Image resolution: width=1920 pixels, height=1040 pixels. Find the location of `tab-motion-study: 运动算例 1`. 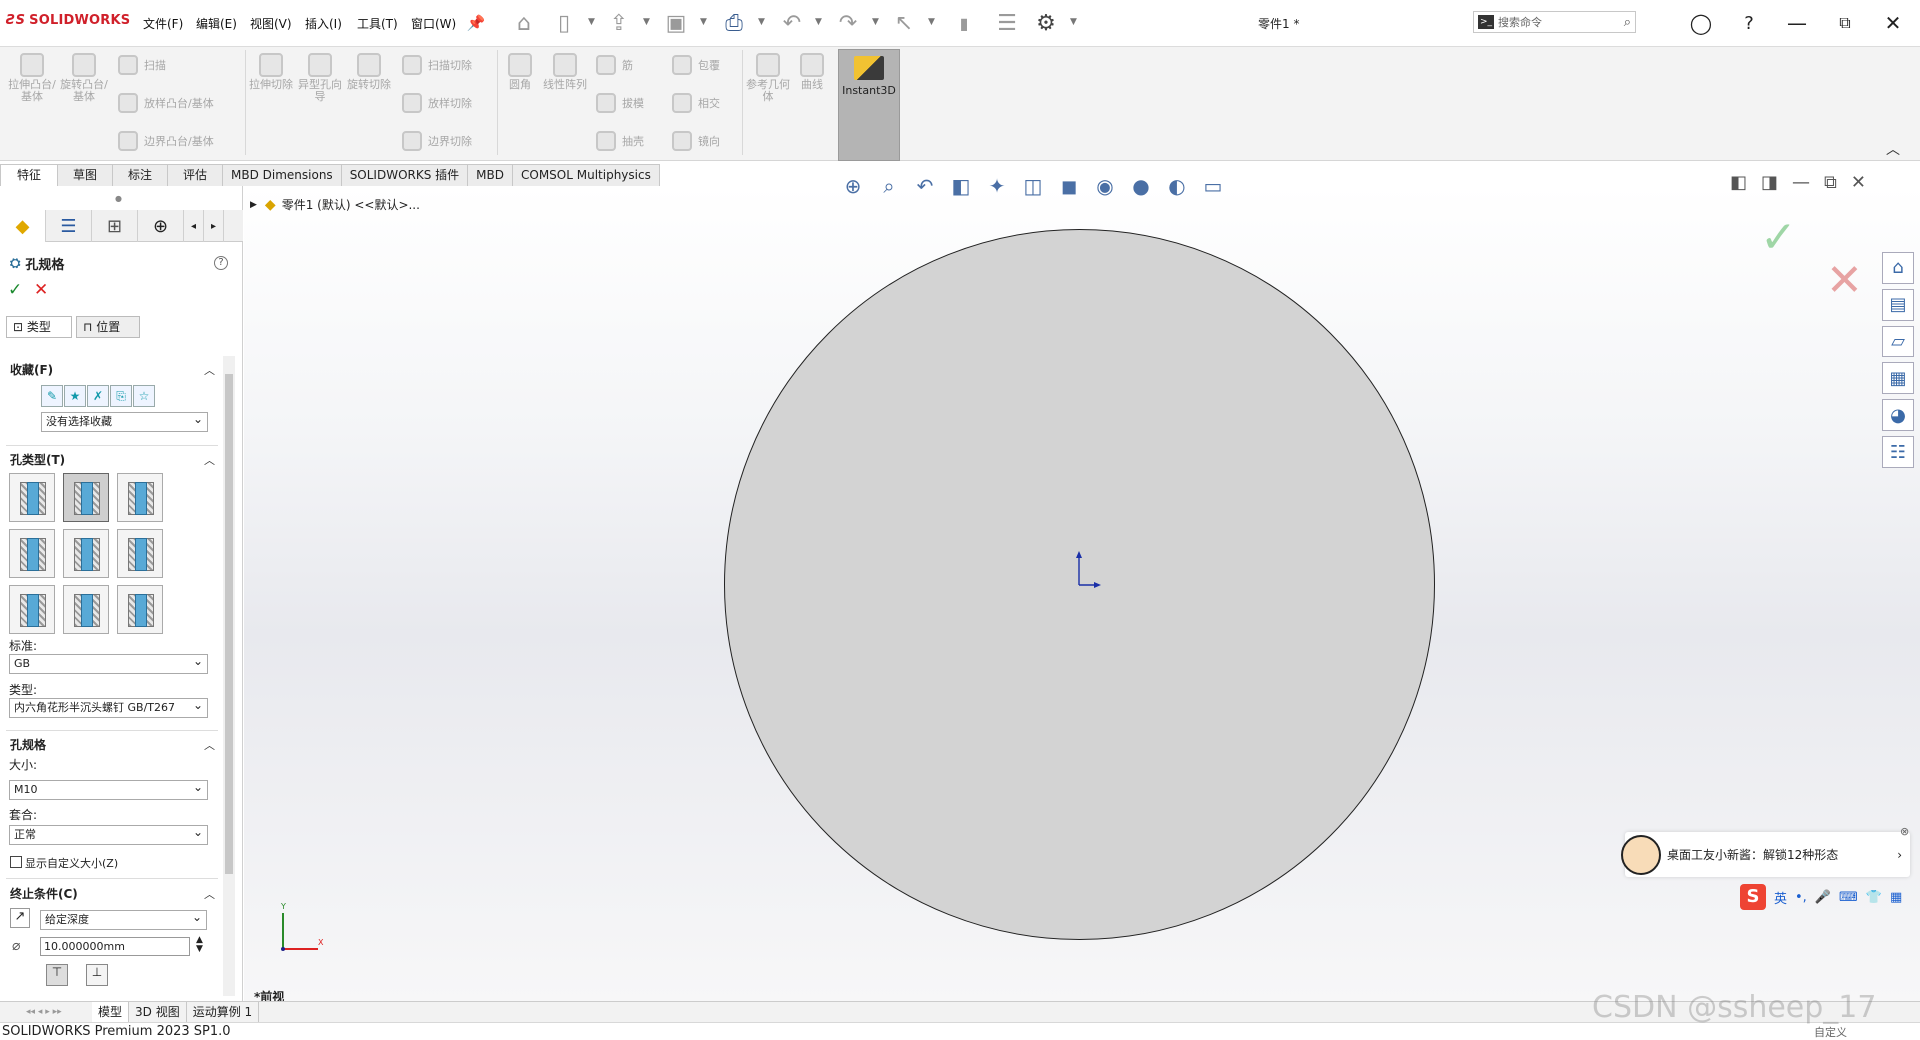

tab-motion-study: 运动算例 1 is located at coordinates (223, 1012).